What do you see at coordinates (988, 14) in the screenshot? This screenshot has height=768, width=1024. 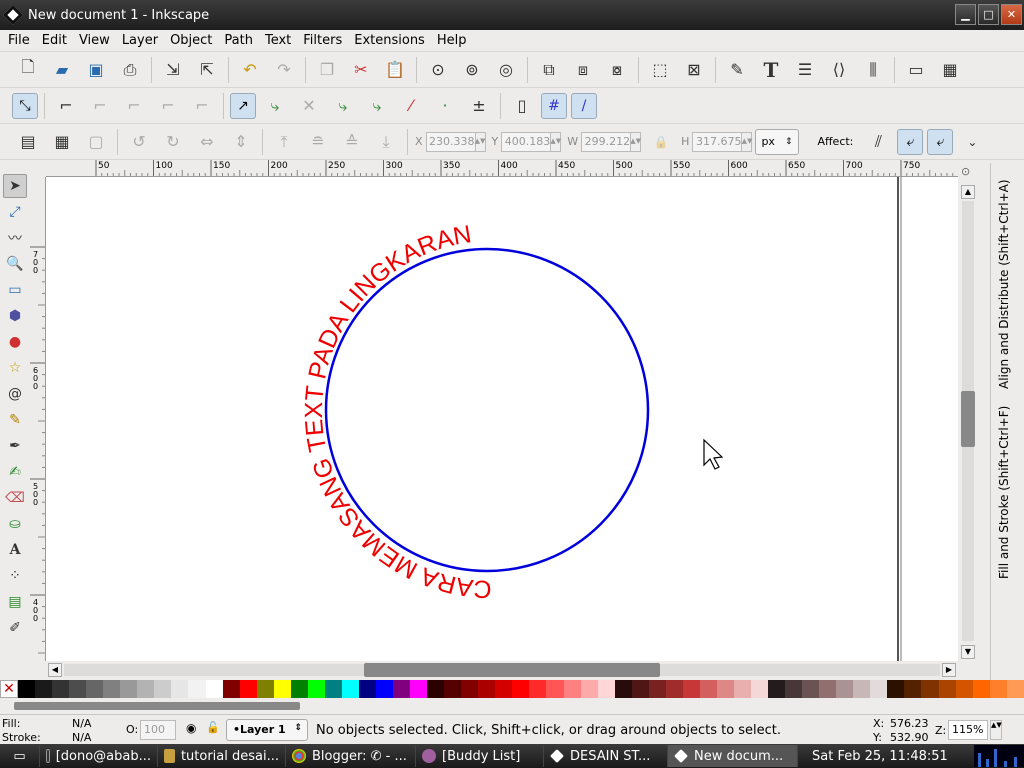 I see `maximize-button: □` at bounding box center [988, 14].